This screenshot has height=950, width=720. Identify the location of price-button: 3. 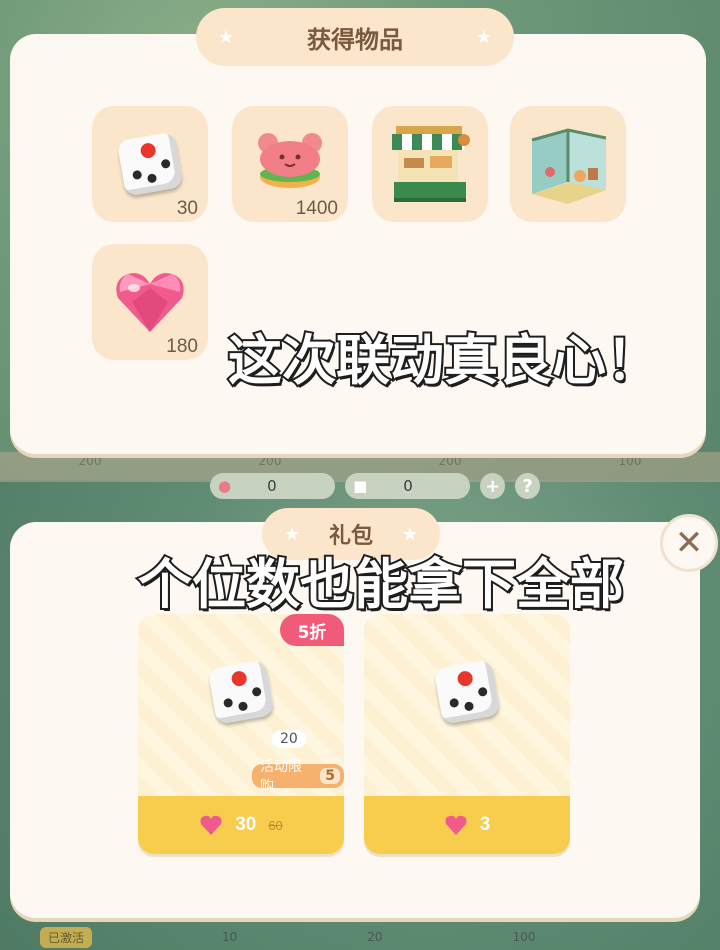
(467, 825).